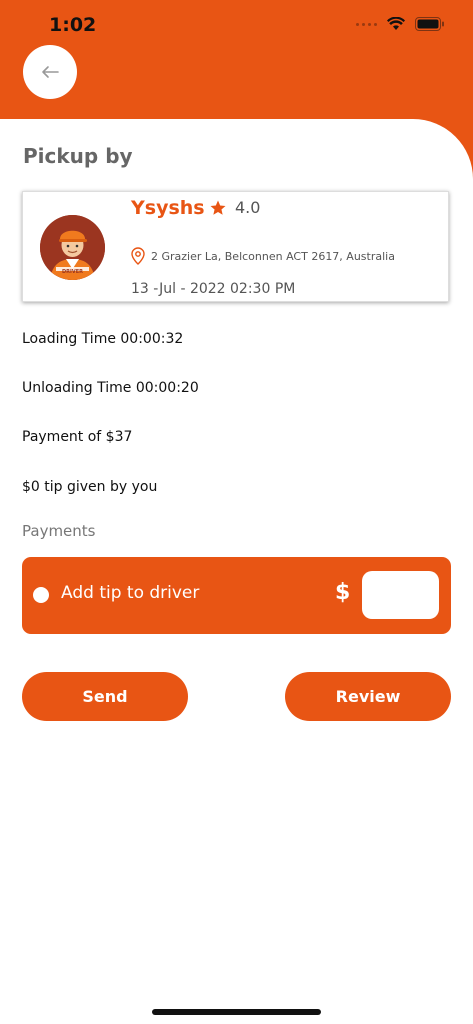 The width and height of the screenshot is (473, 1024). I want to click on driver-avatar-illustration: DRIVER, so click(72, 247).